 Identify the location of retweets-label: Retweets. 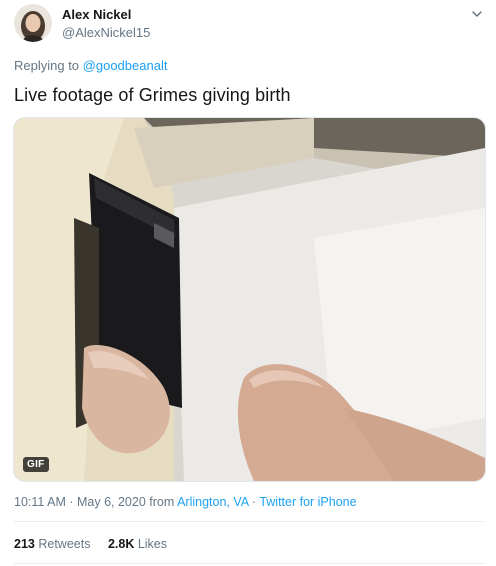
(64, 544).